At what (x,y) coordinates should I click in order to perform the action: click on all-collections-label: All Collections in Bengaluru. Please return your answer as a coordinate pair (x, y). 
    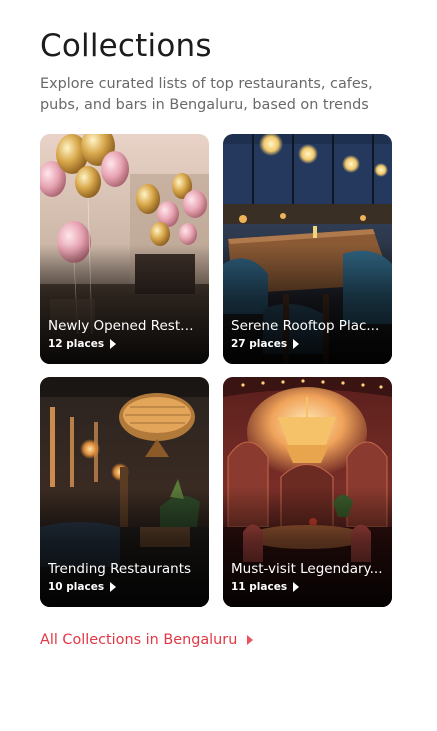
    Looking at the image, I should click on (139, 640).